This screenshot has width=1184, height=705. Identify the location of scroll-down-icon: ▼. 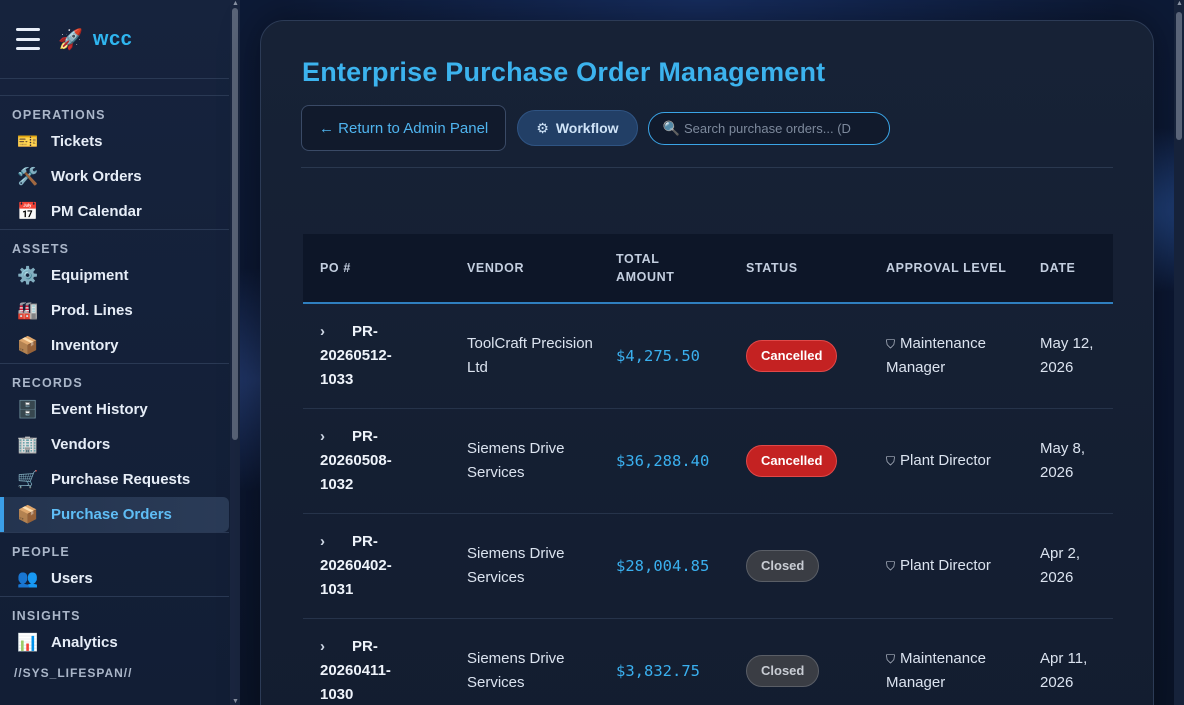
(235, 701).